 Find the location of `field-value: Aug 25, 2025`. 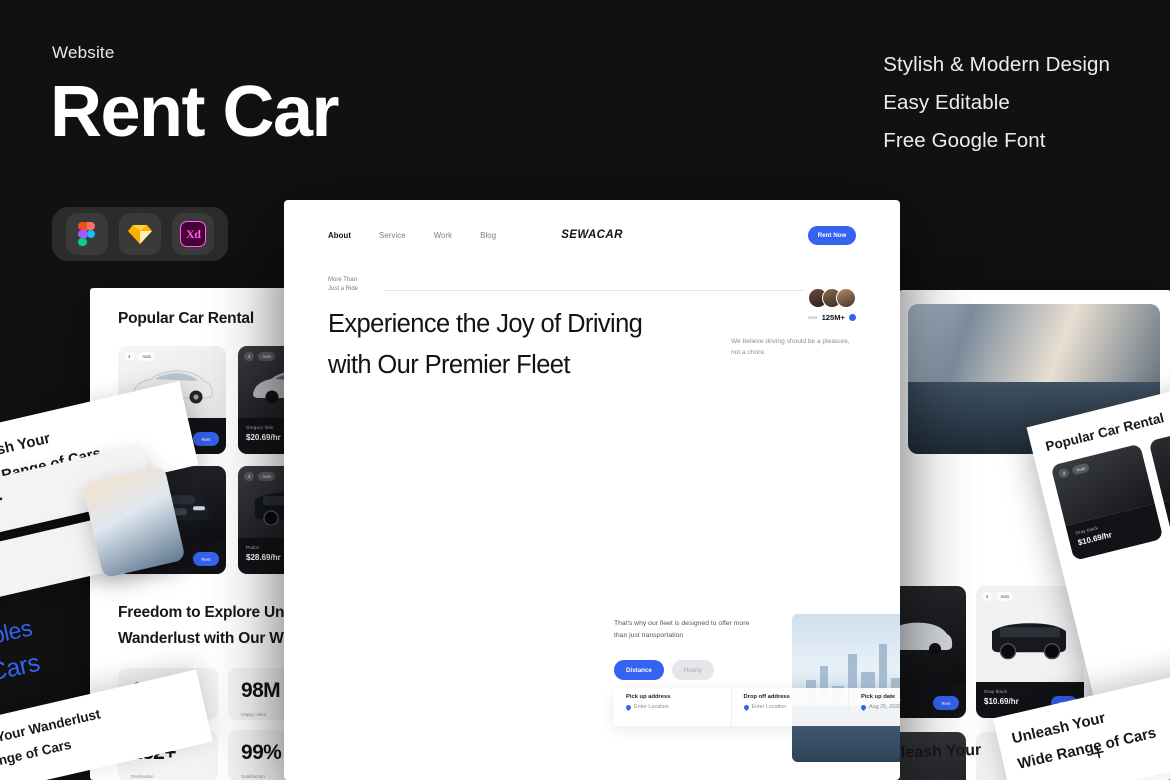

field-value: Aug 25, 2025 is located at coordinates (879, 707).